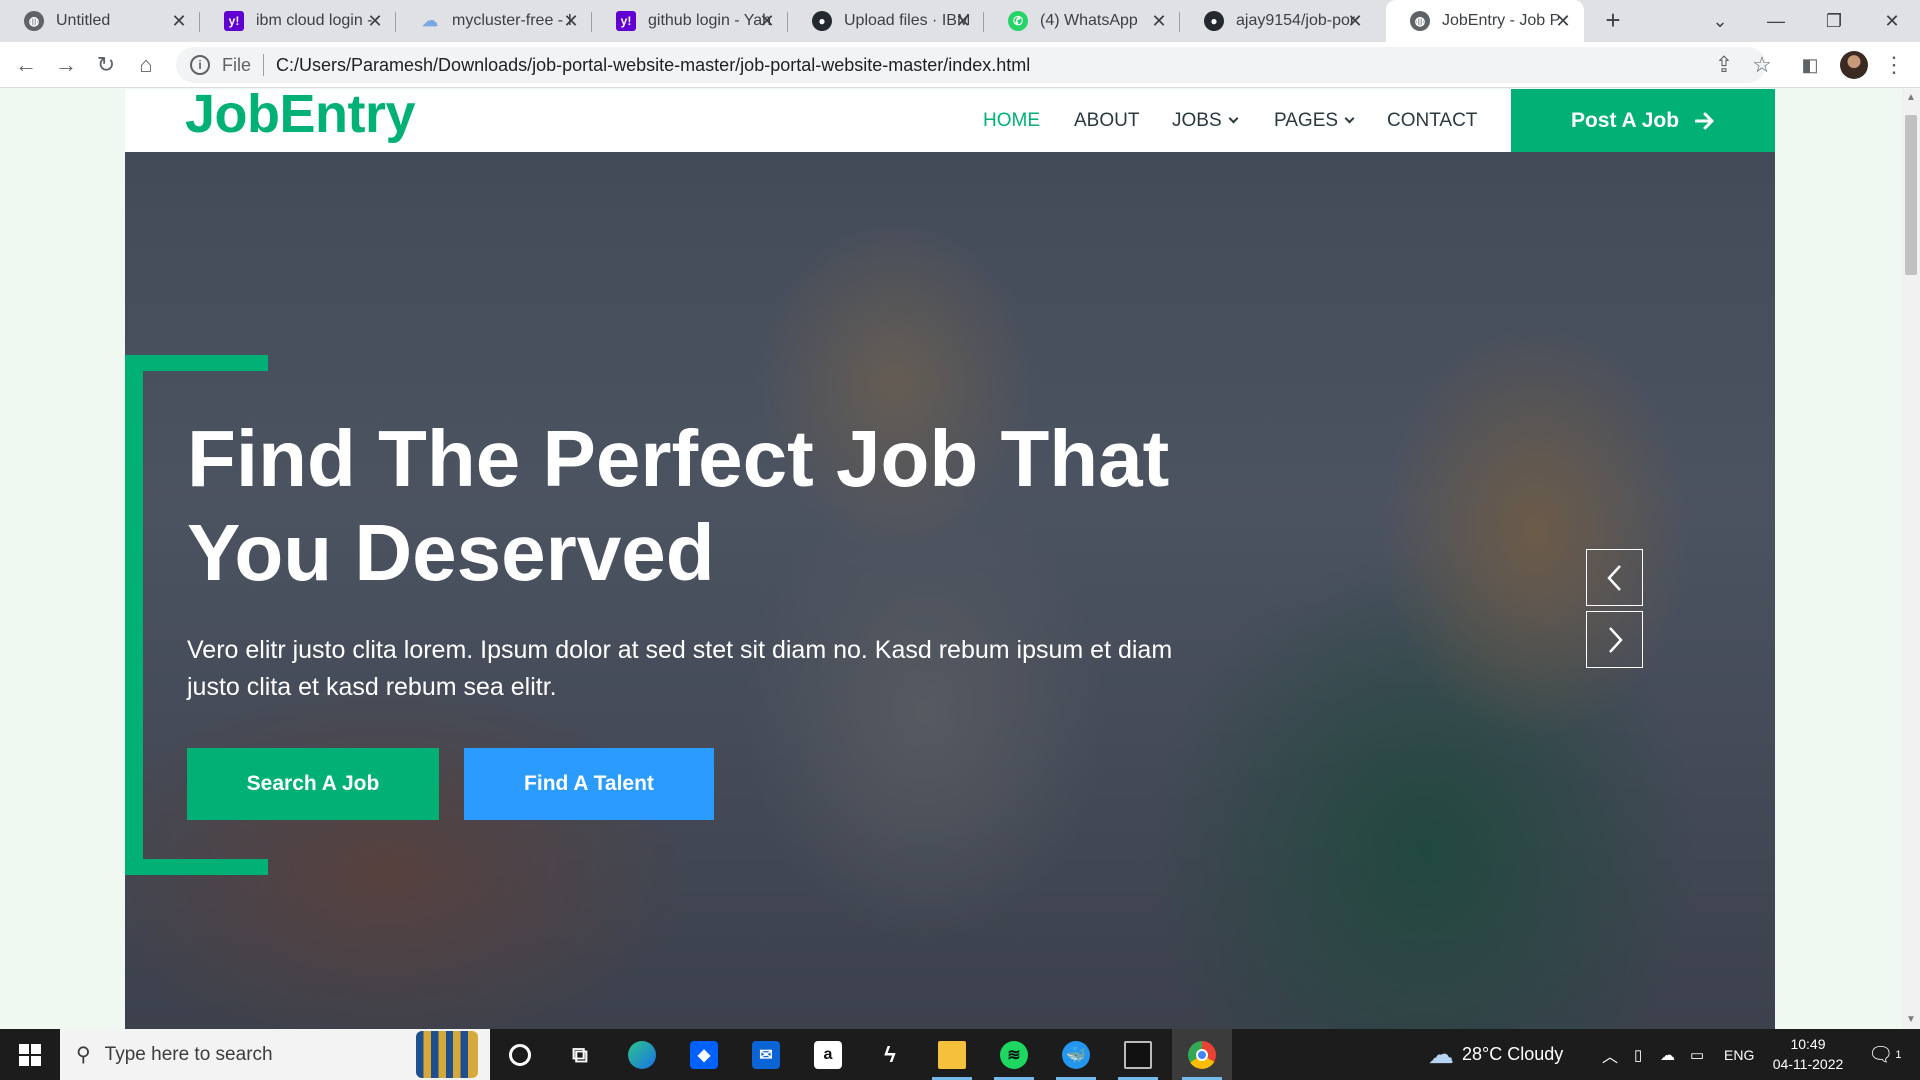 This screenshot has height=1080, width=1920. I want to click on post-job-button: Post A Job, so click(1643, 120).